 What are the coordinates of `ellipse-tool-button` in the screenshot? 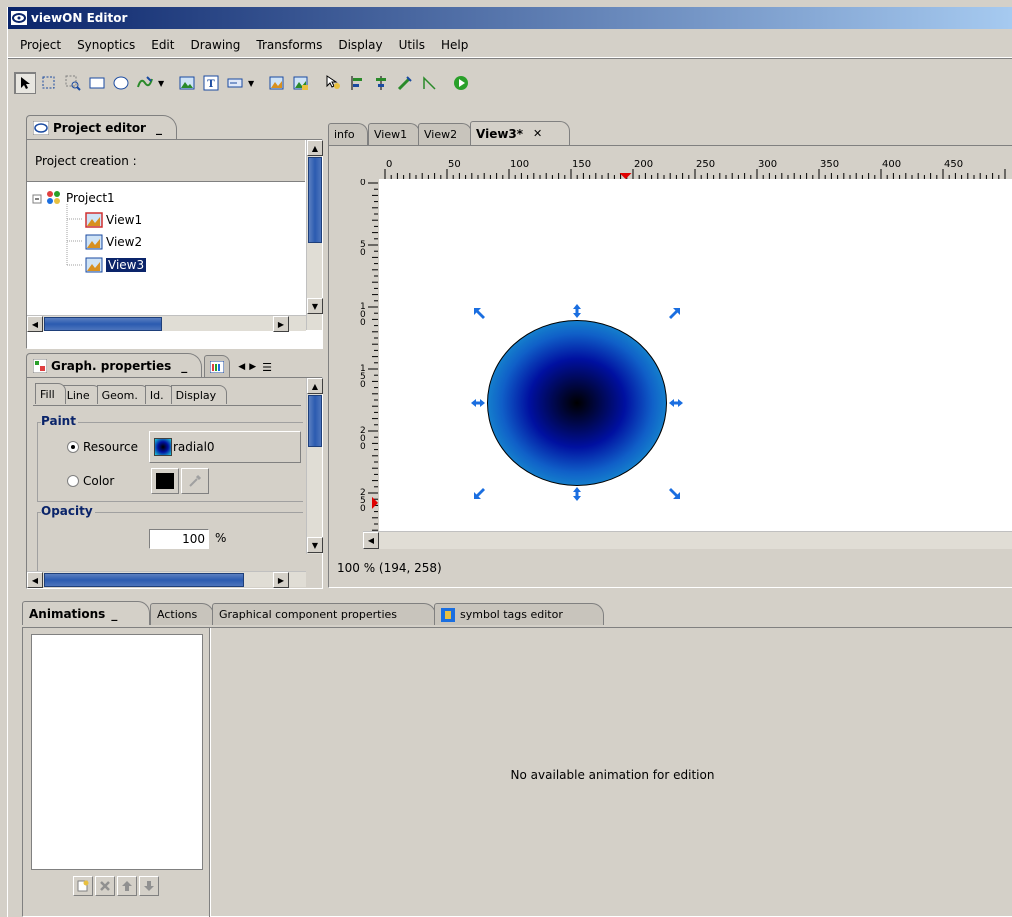 It's located at (121, 83).